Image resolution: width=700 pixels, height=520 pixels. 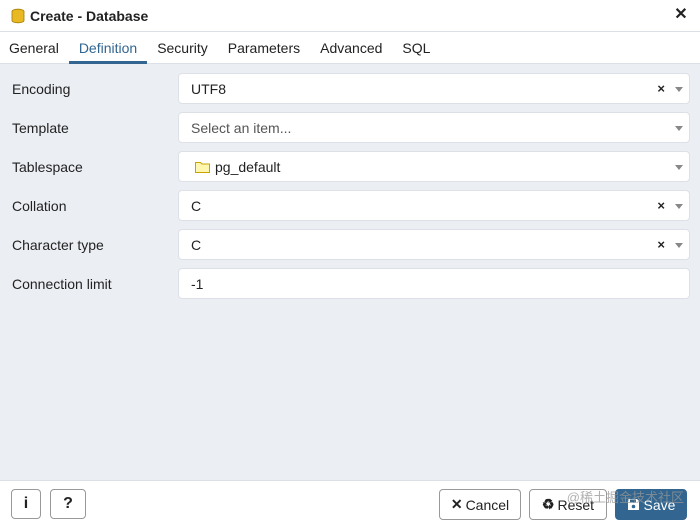 I want to click on template-label: Template, so click(x=40, y=127).